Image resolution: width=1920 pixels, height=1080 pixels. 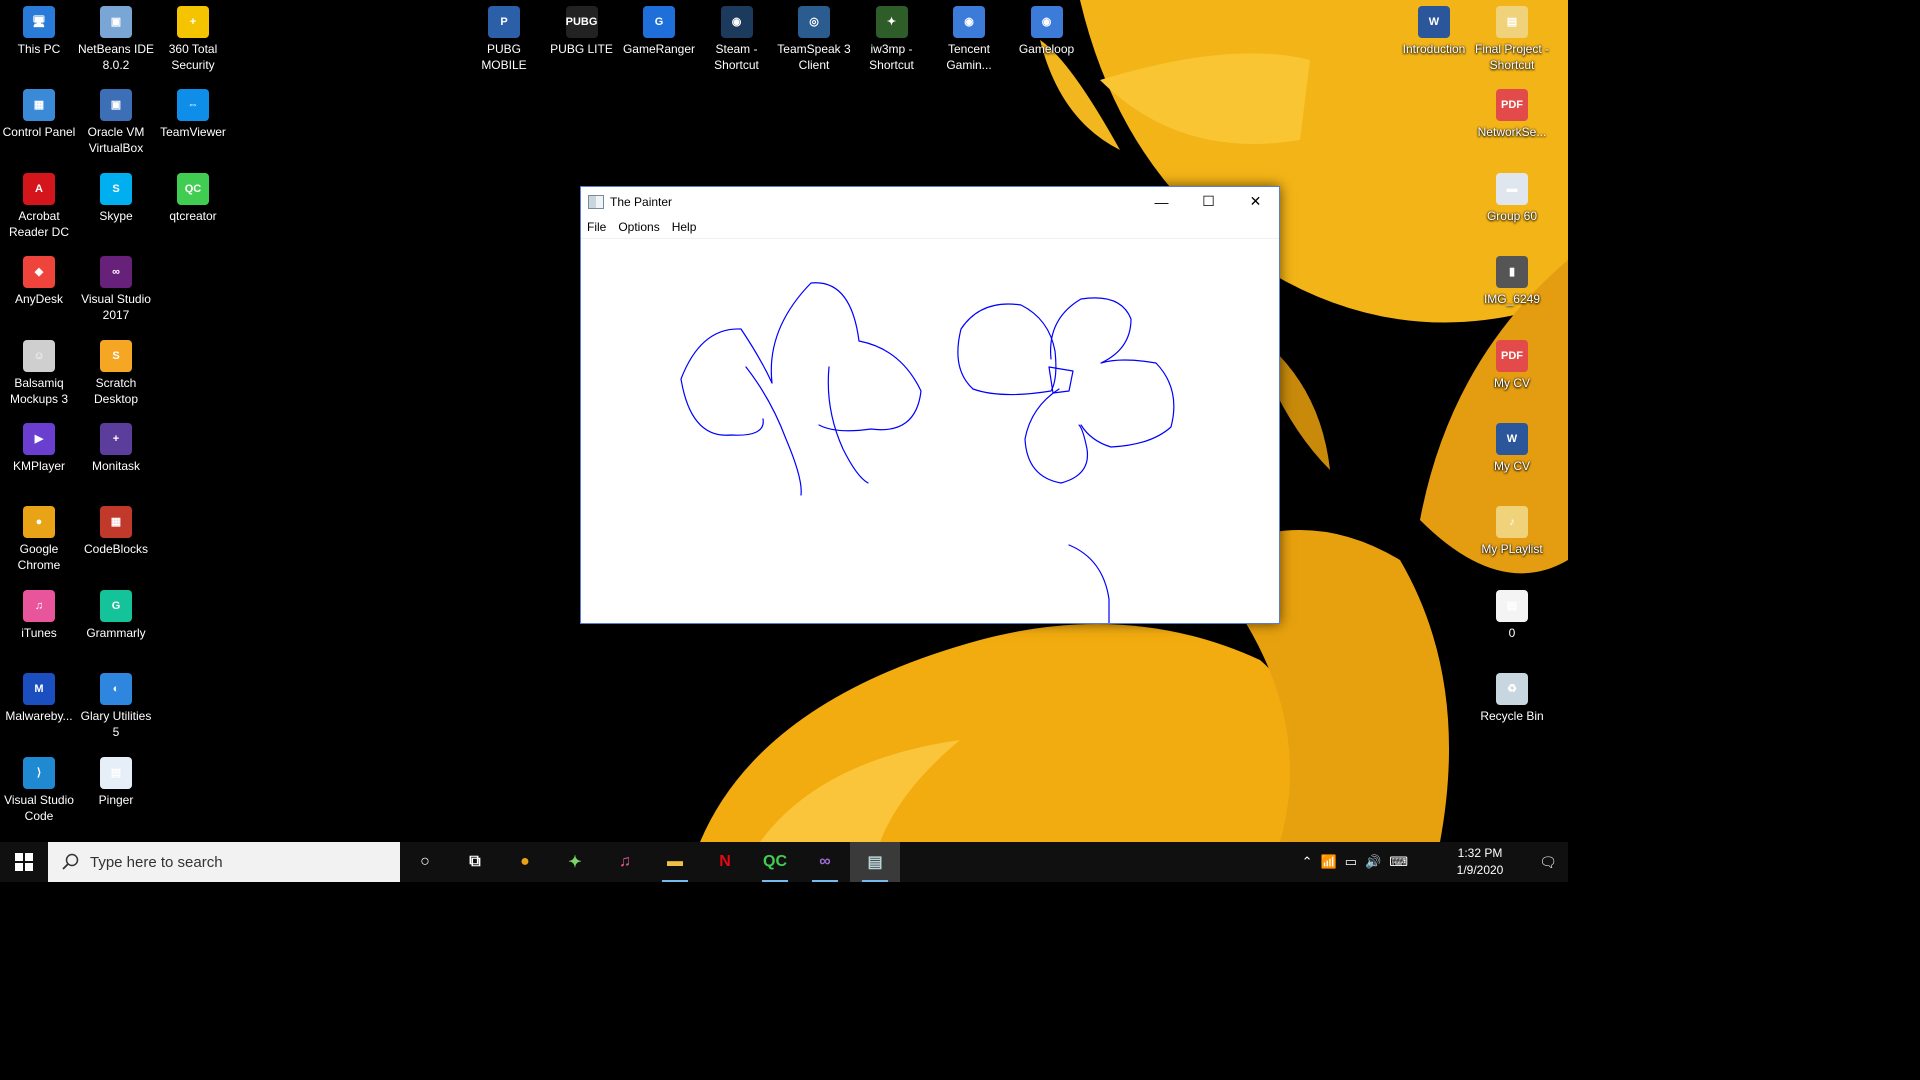 What do you see at coordinates (1512, 445) in the screenshot?
I see `desktop-shortcut: W My CV` at bounding box center [1512, 445].